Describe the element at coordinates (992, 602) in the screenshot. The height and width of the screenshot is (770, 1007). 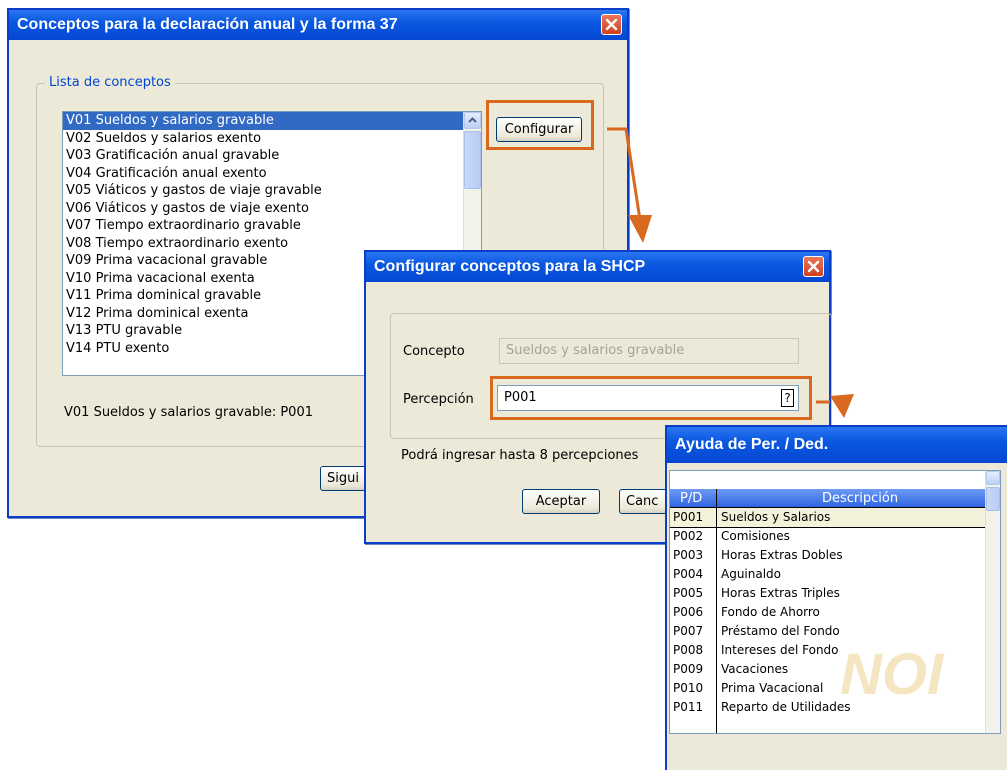
I see `grid-scrollbar` at that location.